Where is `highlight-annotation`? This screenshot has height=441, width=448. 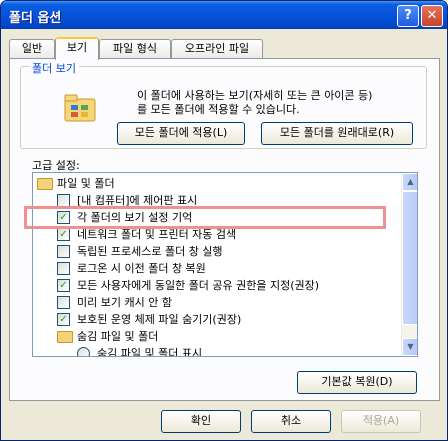 highlight-annotation is located at coordinates (205, 217).